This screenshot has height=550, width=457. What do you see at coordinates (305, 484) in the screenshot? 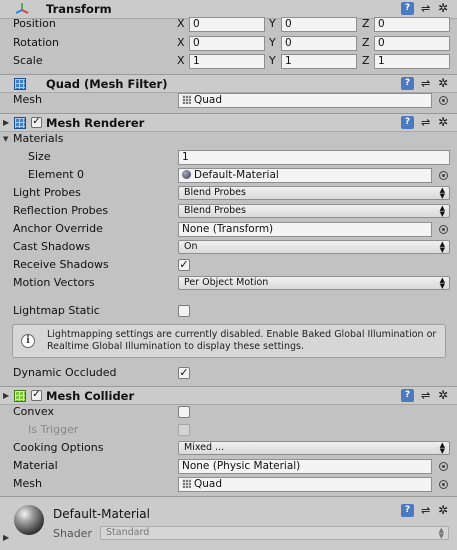
I see `collider-mesh-field: Quad` at bounding box center [305, 484].